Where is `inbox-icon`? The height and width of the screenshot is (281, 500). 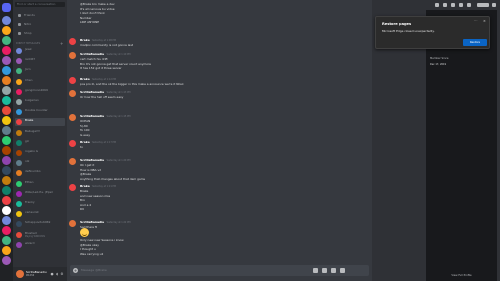 inbox-icon is located at coordinates (494, 5).